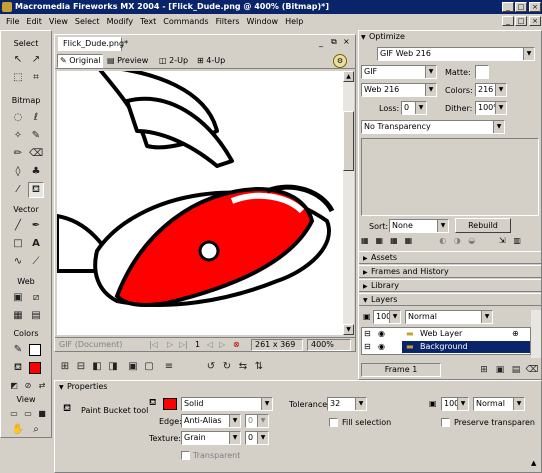  What do you see at coordinates (18, 226) in the screenshot?
I see `line-icon: ╱` at bounding box center [18, 226].